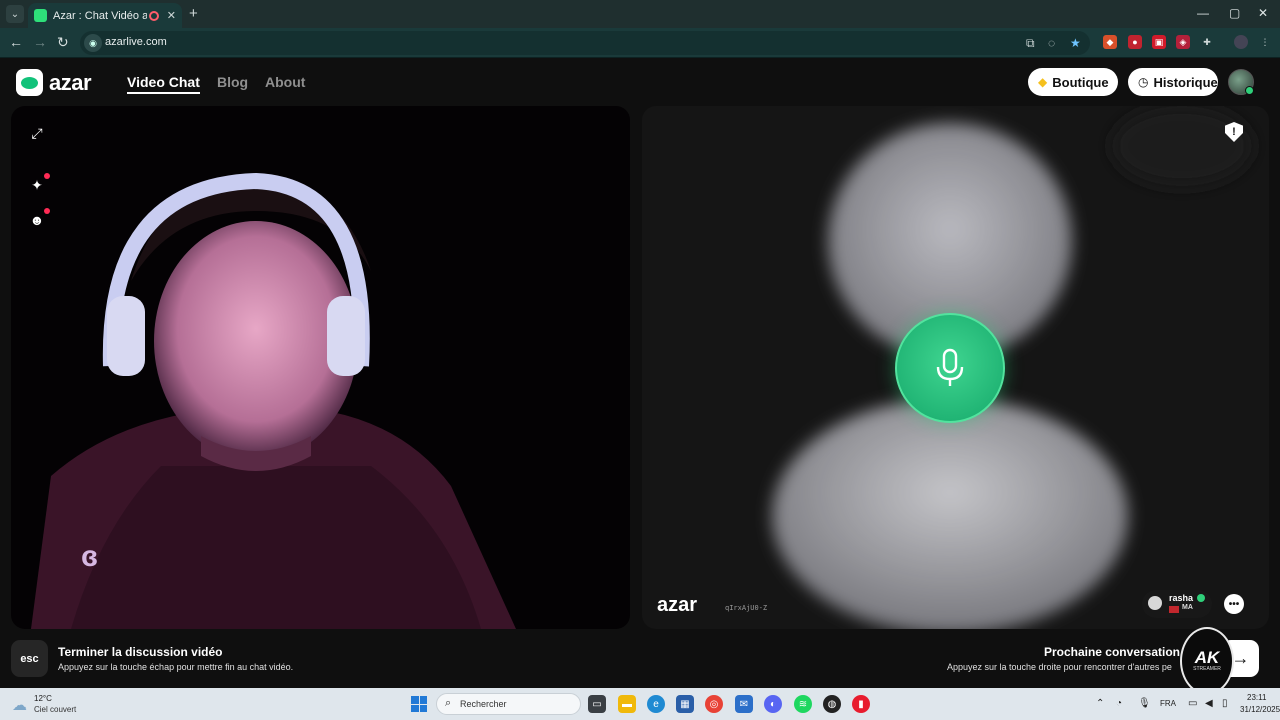 Image resolution: width=1280 pixels, height=720 pixels. I want to click on browser-tab-strip: ⌄ Azar : Chat Vidéo avec de n ✕ + — ▢ ✕, so click(640, 14).